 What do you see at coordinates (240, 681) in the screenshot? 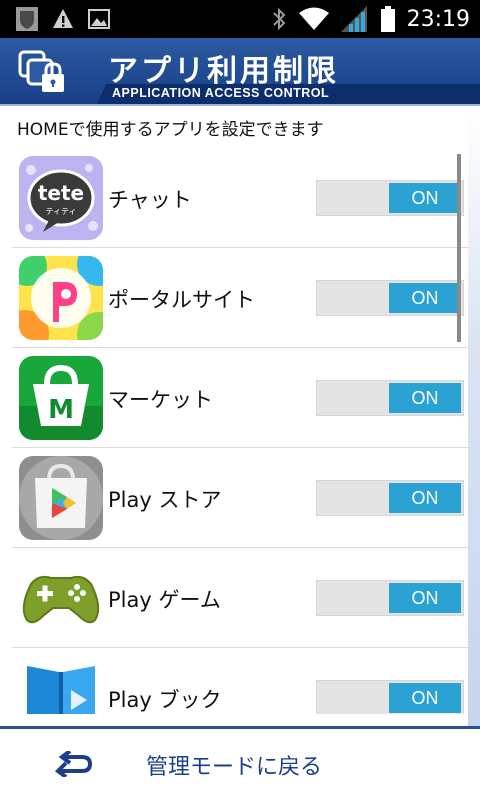
I see `list-item: Play ブック ON` at bounding box center [240, 681].